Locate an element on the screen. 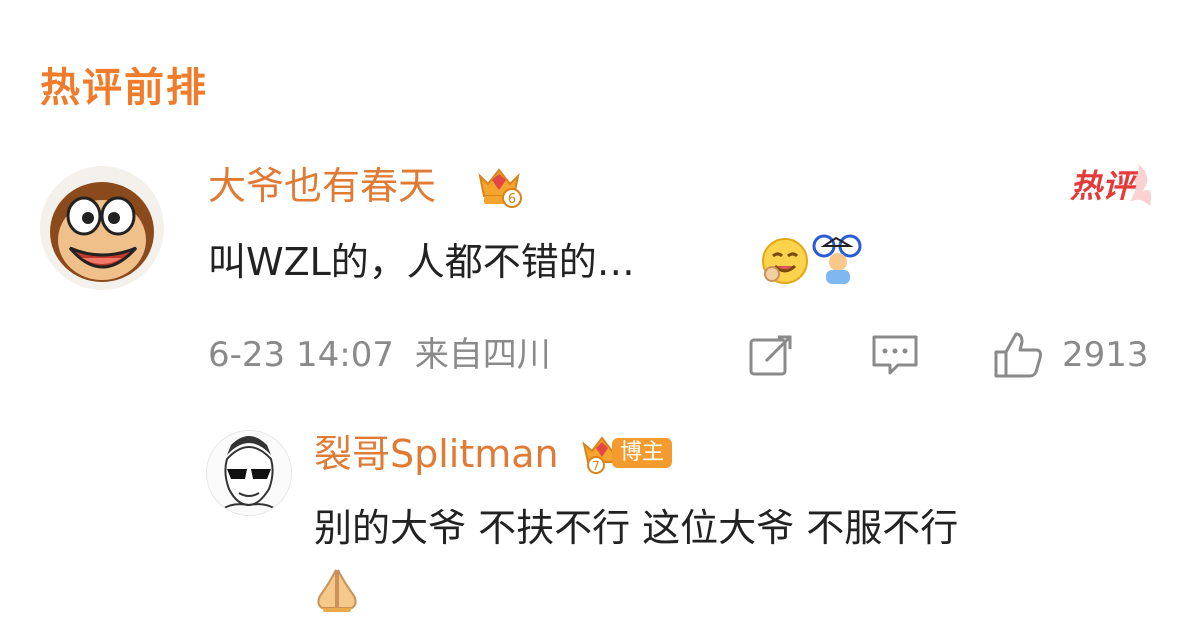 This screenshot has width=1200, height=640. hot-comment-badge: 热评 is located at coordinates (1113, 187).